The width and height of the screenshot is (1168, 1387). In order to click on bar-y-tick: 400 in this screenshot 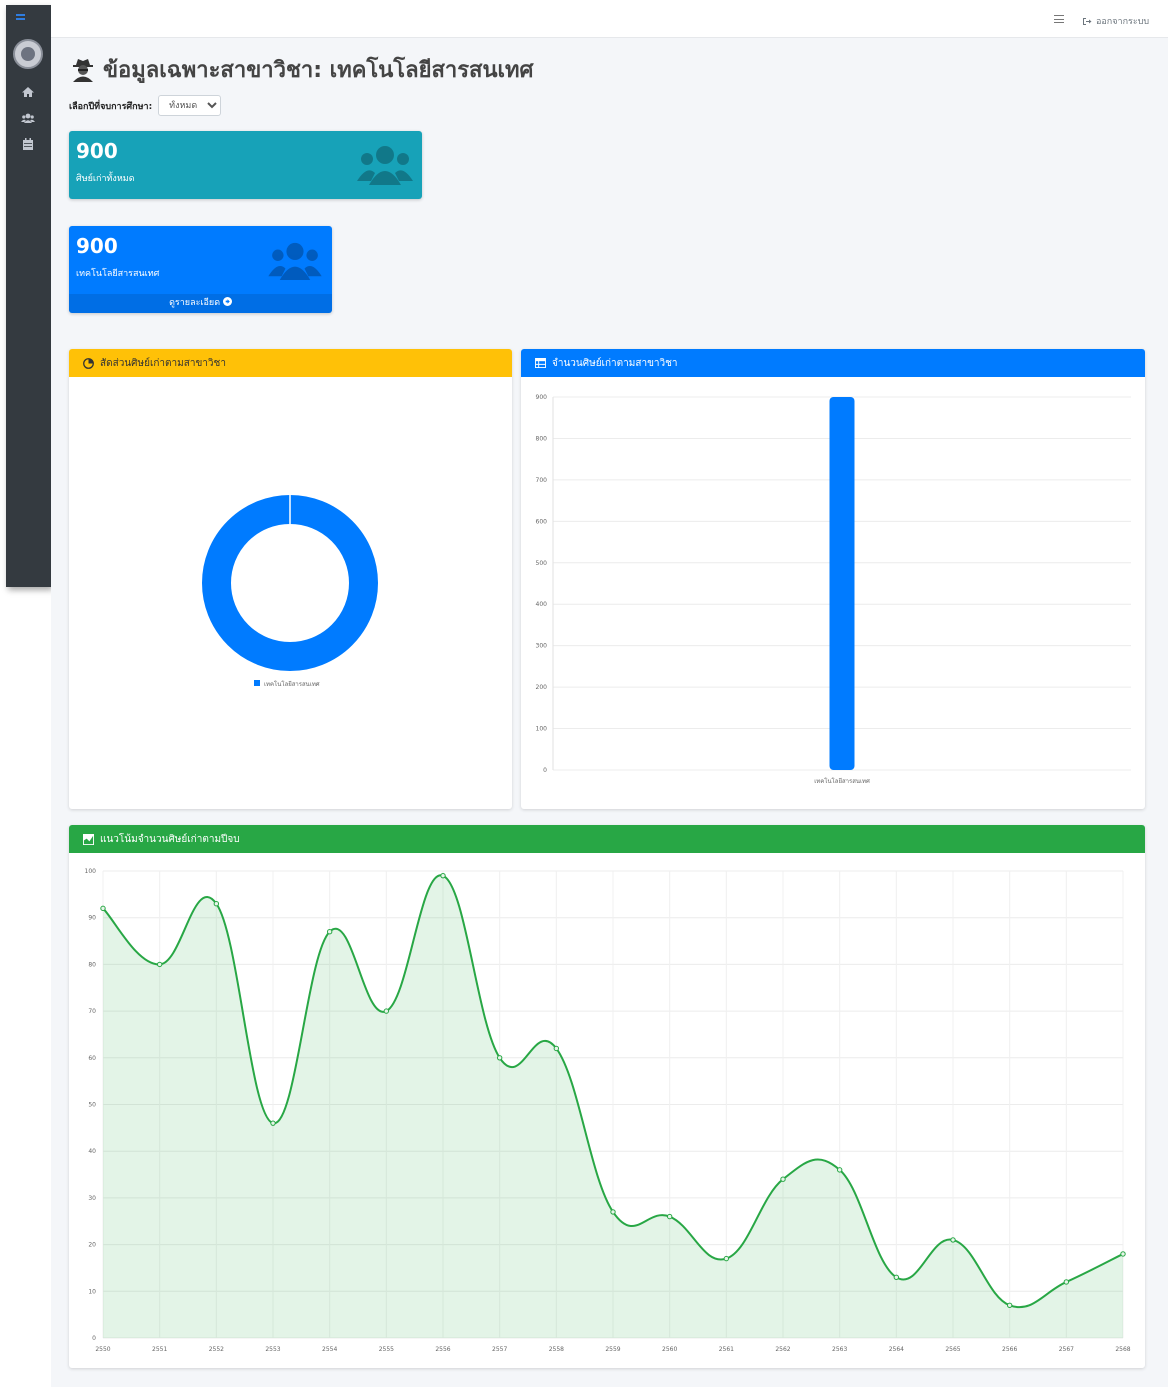, I will do `click(542, 604)`.